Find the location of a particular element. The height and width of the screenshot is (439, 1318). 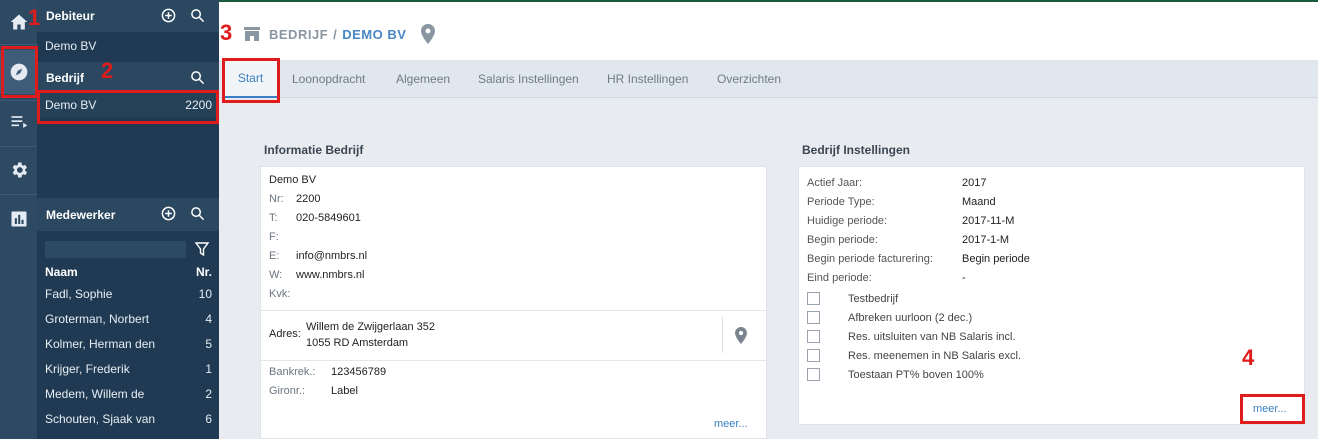

info-section-title: Informatie Bedrijf is located at coordinates (314, 150).